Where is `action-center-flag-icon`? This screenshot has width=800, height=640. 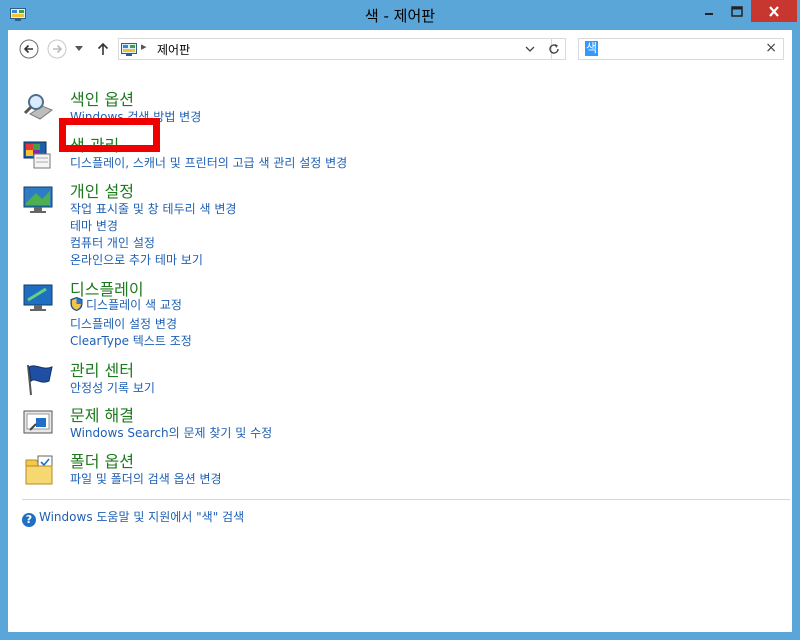
action-center-flag-icon is located at coordinates (40, 379).